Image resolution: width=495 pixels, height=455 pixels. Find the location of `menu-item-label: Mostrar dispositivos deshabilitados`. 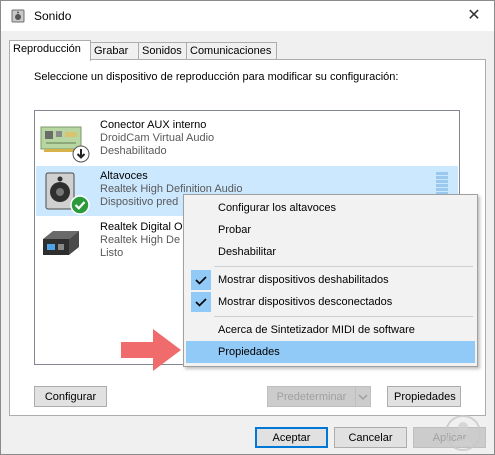

menu-item-label: Mostrar dispositivos deshabilitados is located at coordinates (303, 280).